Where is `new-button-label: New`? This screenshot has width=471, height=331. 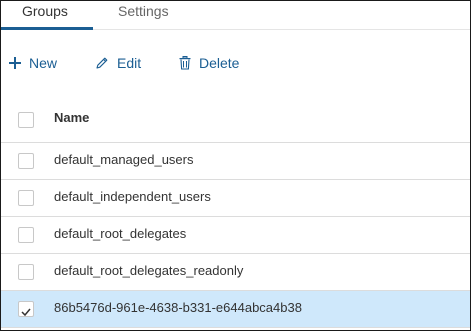 new-button-label: New is located at coordinates (43, 63).